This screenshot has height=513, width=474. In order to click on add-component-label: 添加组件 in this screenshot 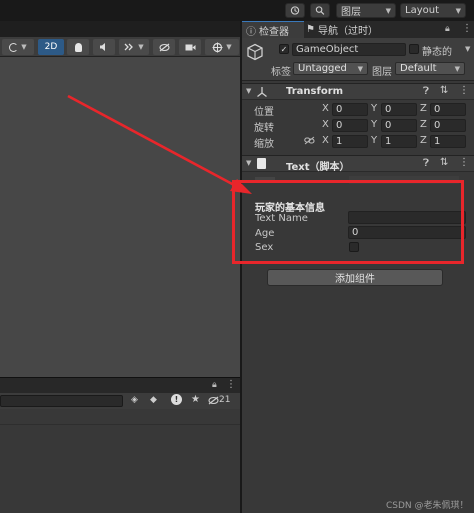, I will do `click(355, 279)`.